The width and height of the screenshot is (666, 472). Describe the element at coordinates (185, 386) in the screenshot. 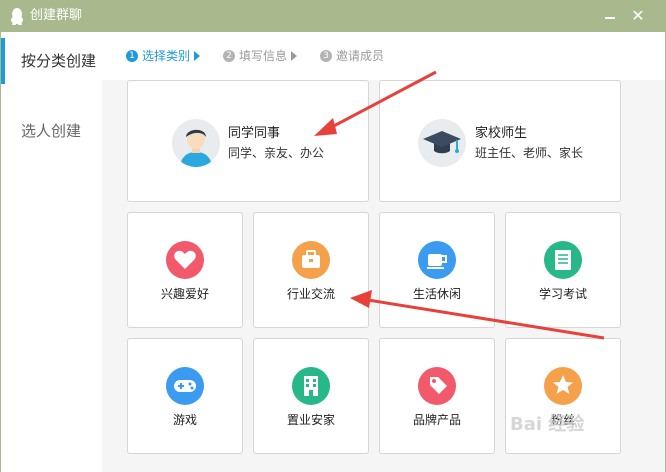

I see `gamepad-icon` at that location.